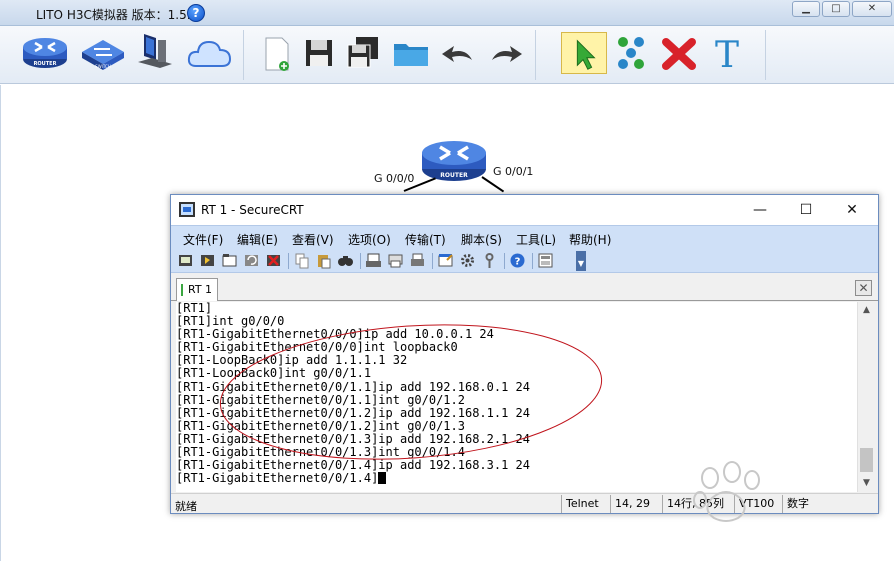  Describe the element at coordinates (590, 239) in the screenshot. I see `menu-help: 帮助(H)` at that location.